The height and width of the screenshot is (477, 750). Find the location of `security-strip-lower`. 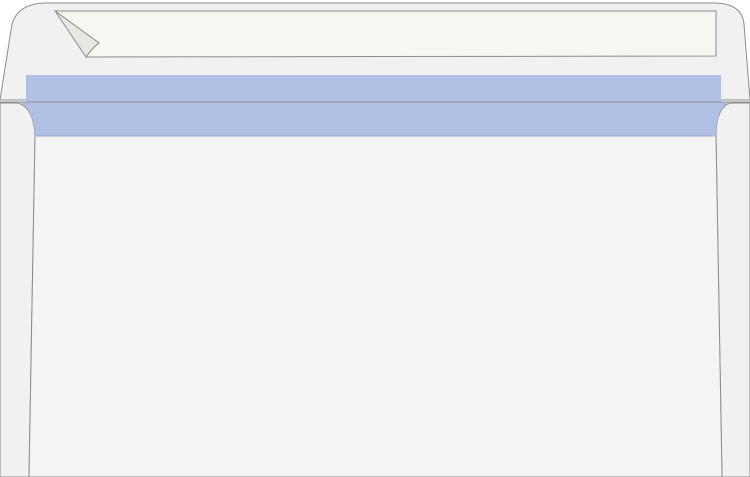

security-strip-lower is located at coordinates (374, 119).